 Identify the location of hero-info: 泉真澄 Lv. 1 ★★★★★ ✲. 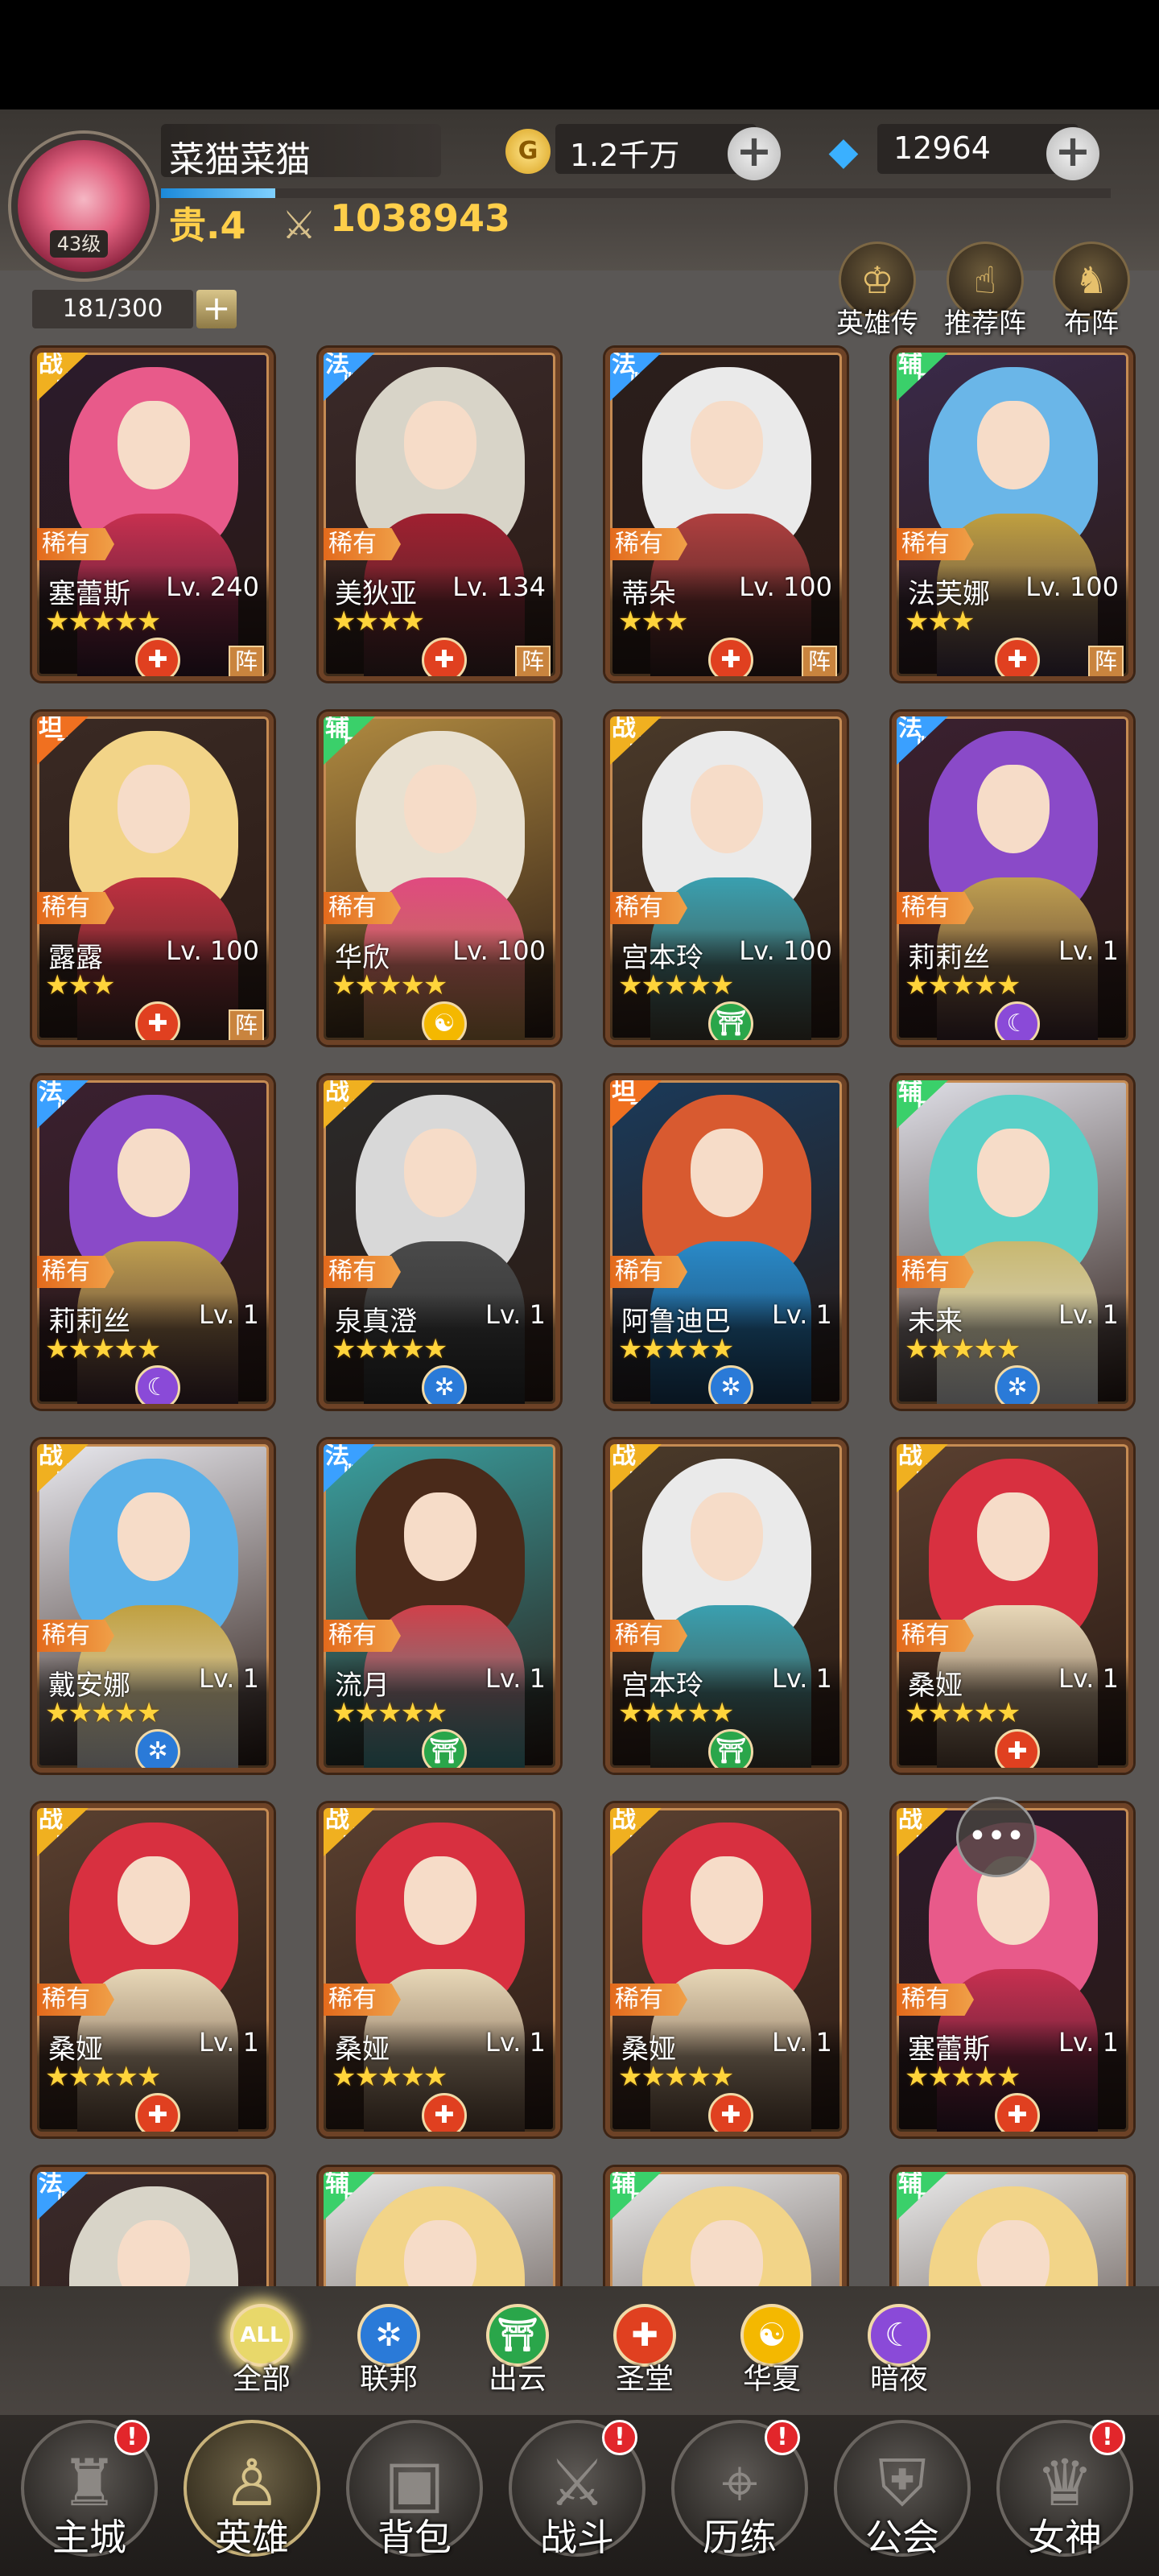
(440, 1348).